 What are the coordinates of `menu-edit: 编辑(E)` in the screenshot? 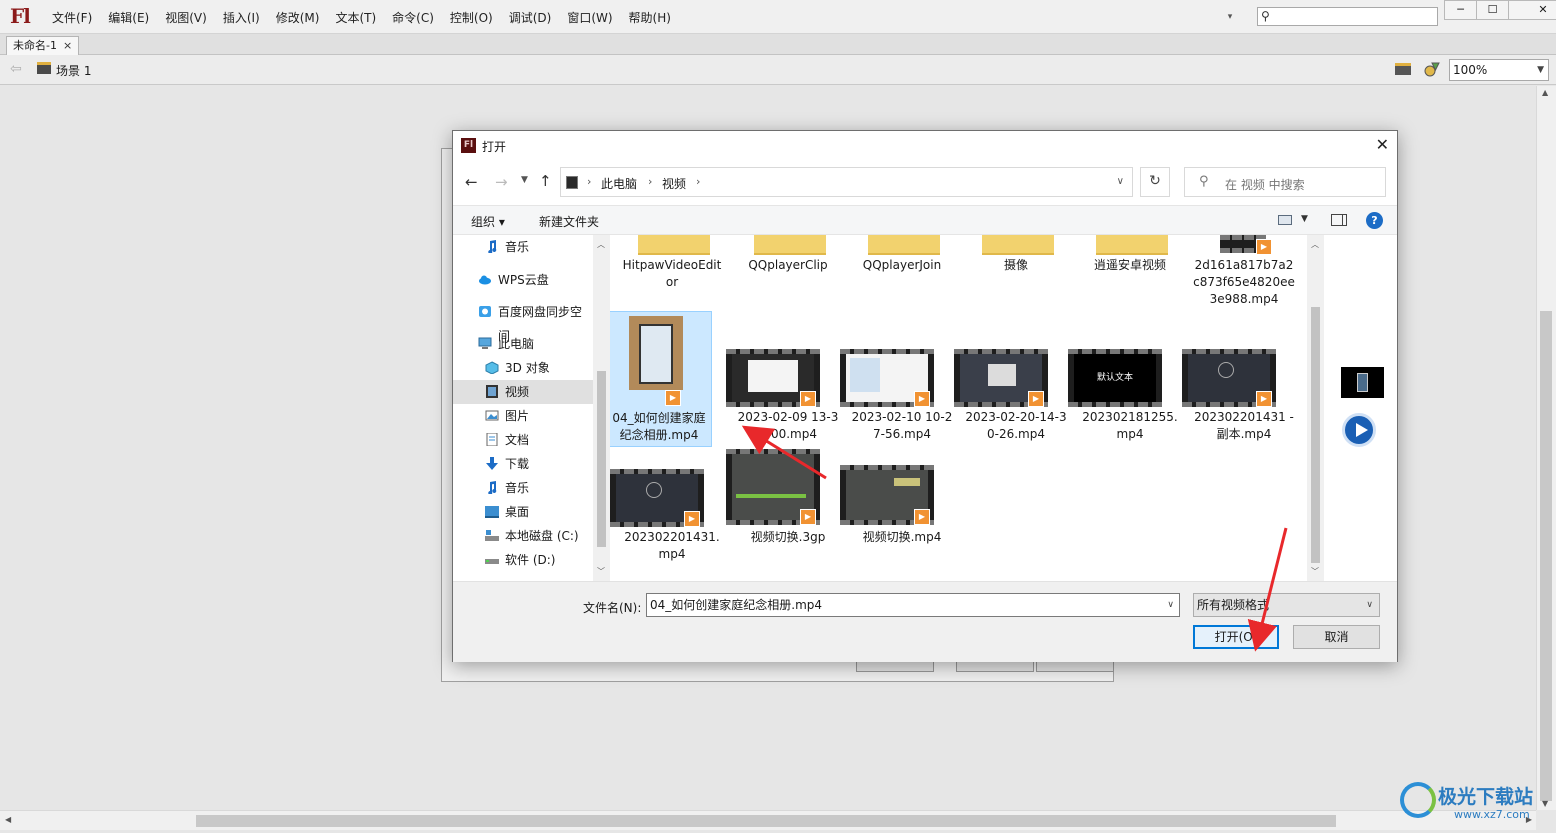 It's located at (128, 17).